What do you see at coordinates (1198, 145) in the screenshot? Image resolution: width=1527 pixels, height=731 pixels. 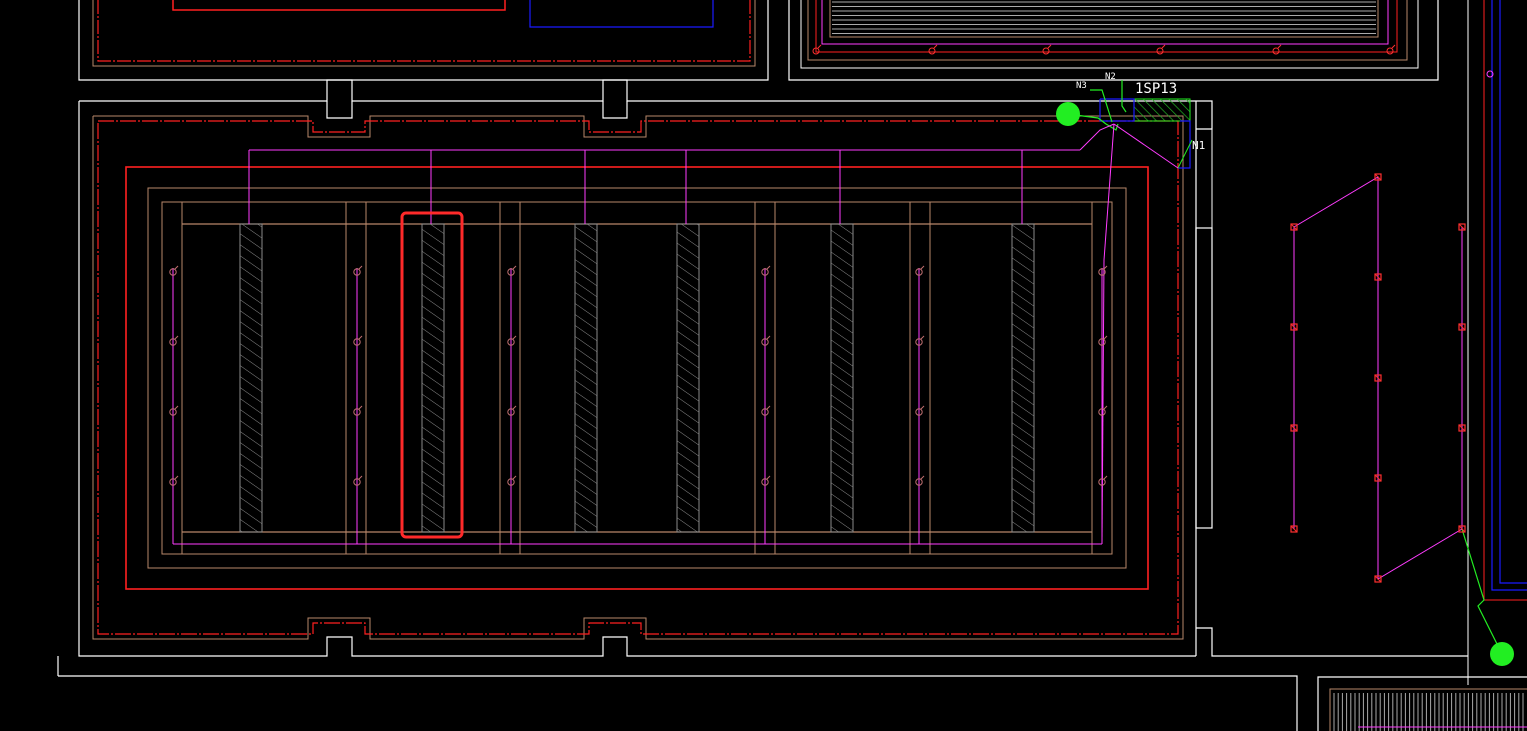 I see `node-label-n1: N1` at bounding box center [1198, 145].